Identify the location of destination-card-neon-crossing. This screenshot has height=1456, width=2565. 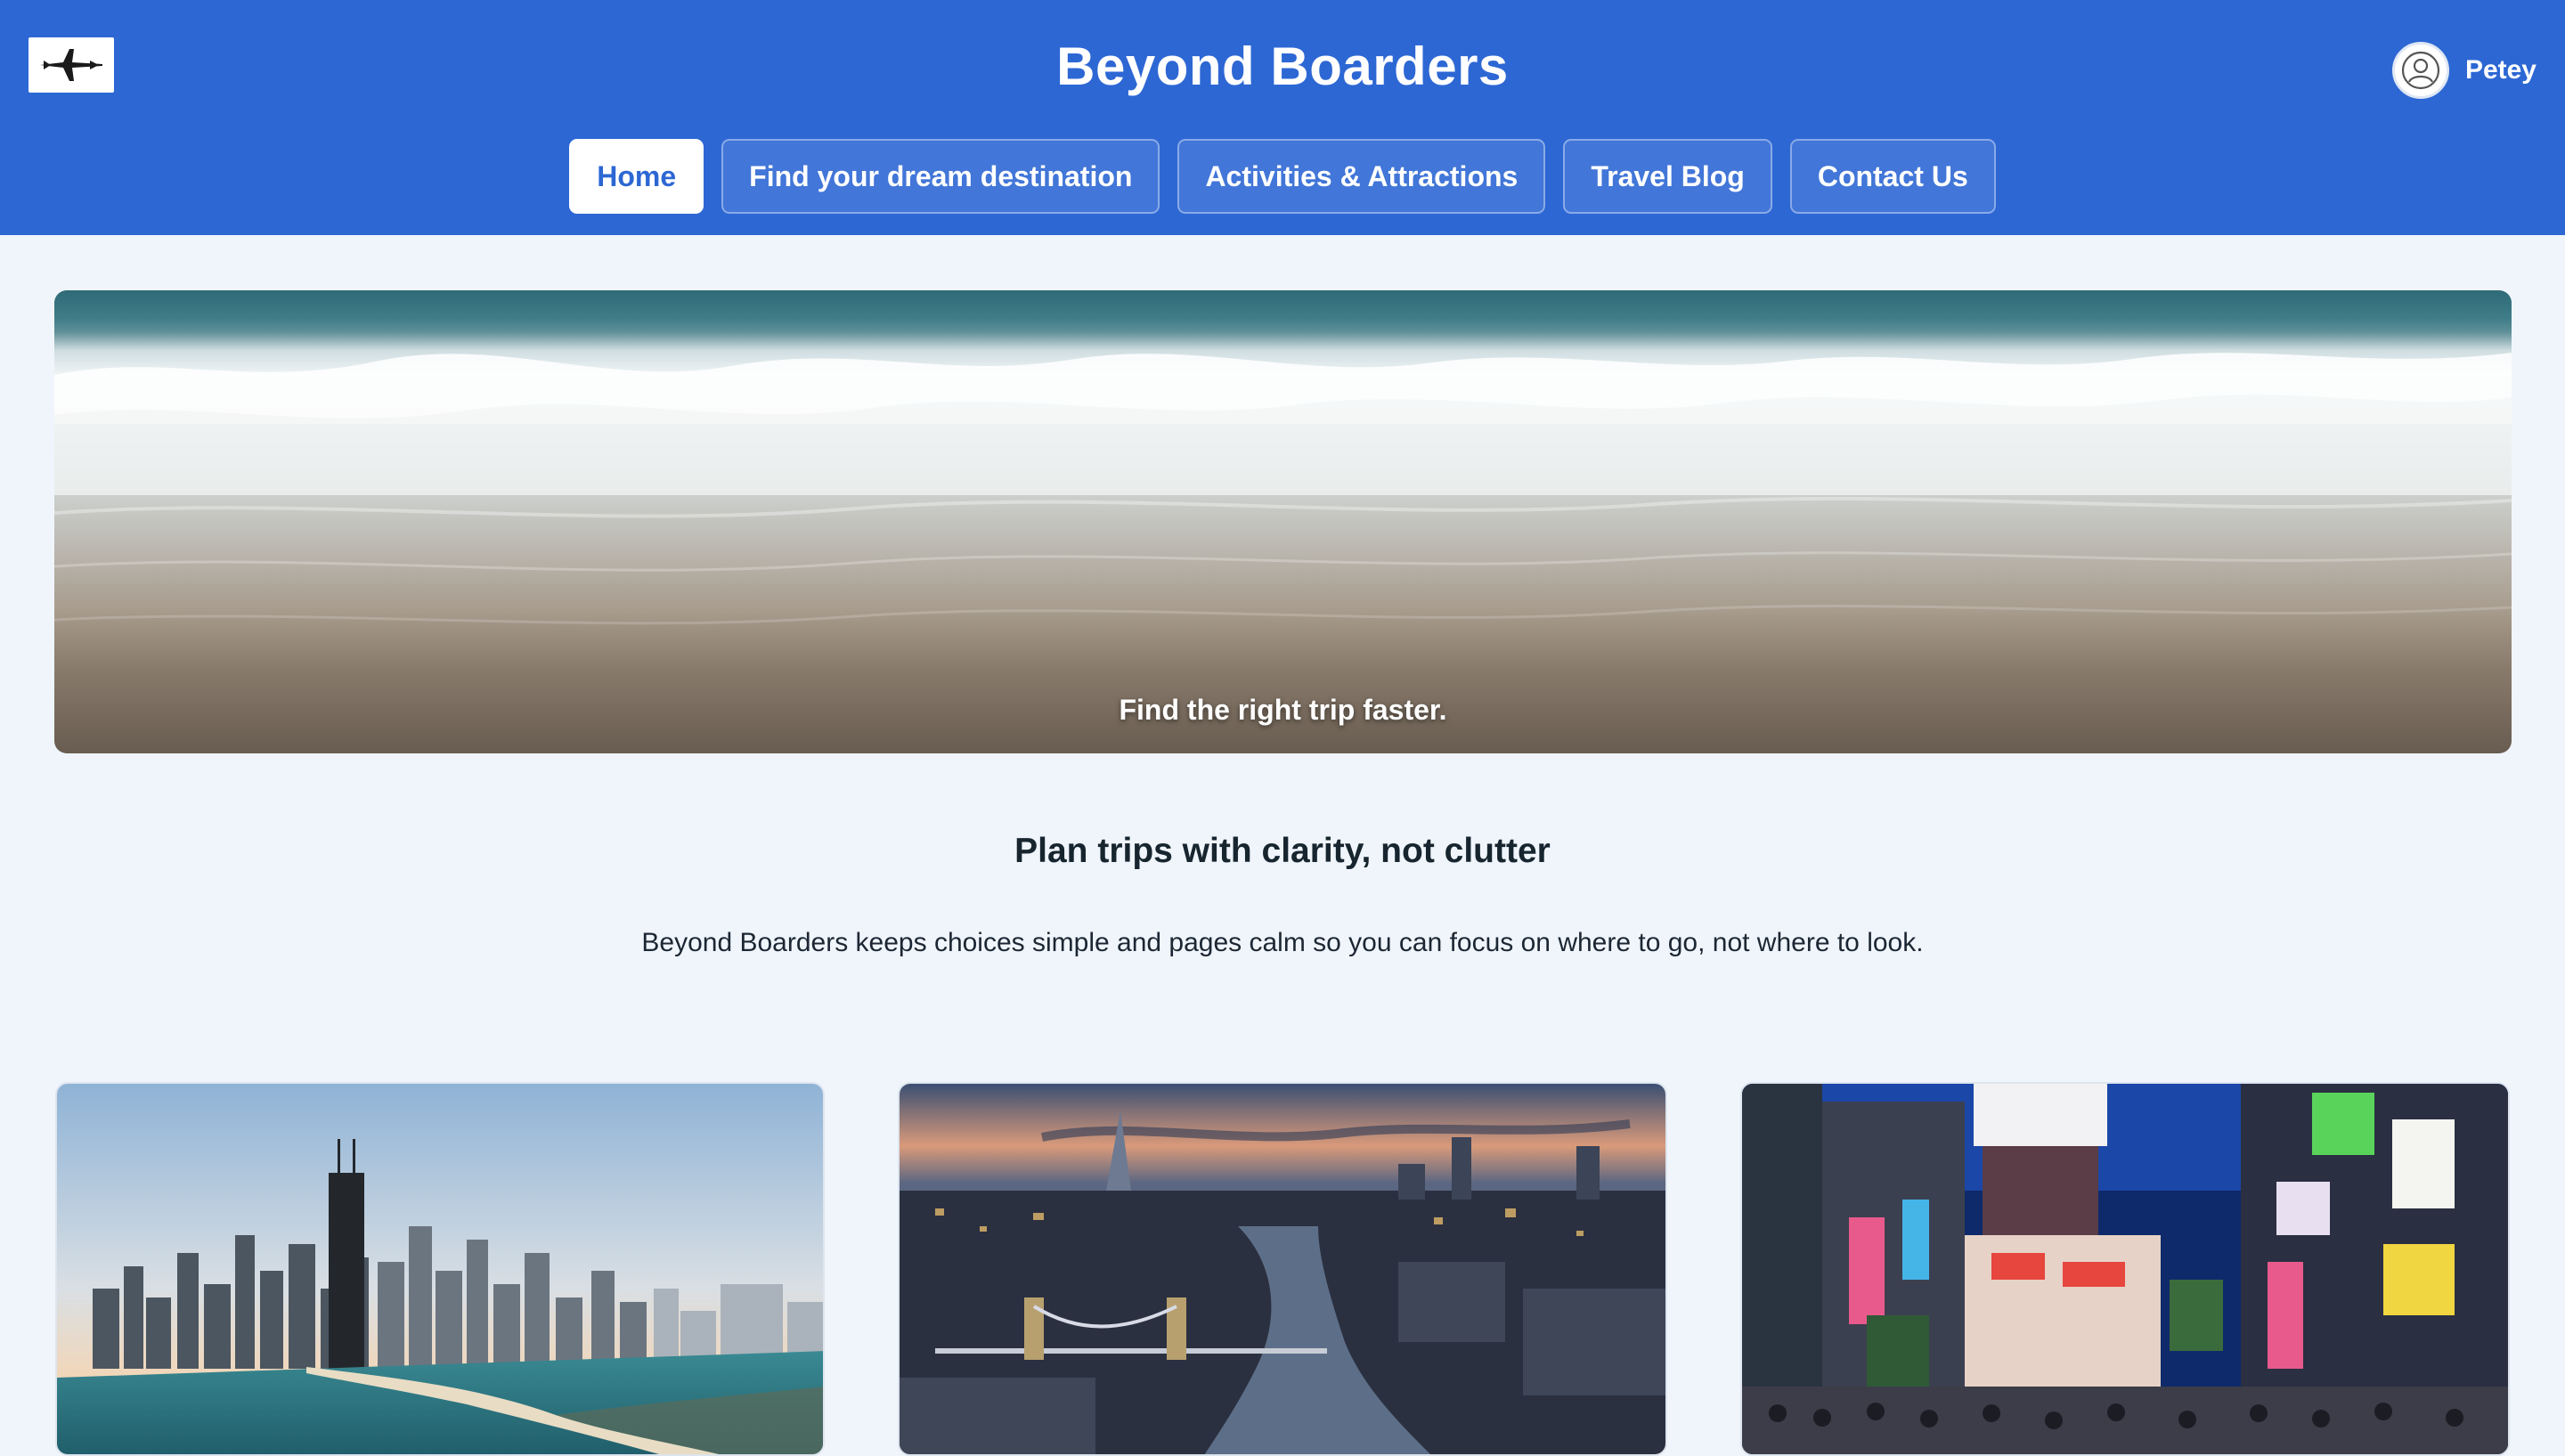
(2125, 1269).